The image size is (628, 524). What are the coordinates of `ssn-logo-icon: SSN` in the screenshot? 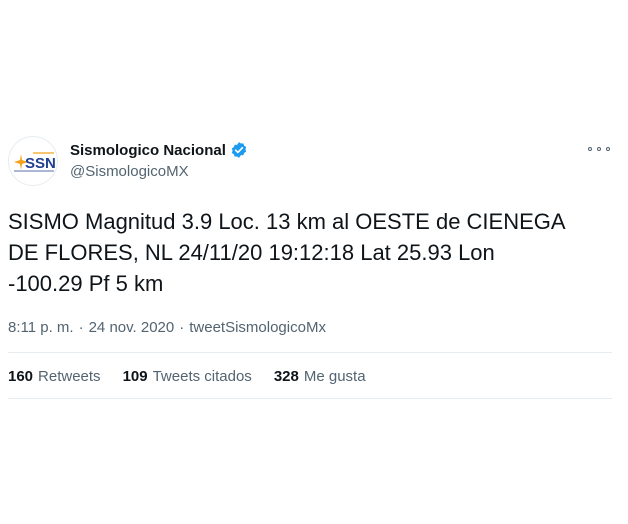 It's located at (34, 162).